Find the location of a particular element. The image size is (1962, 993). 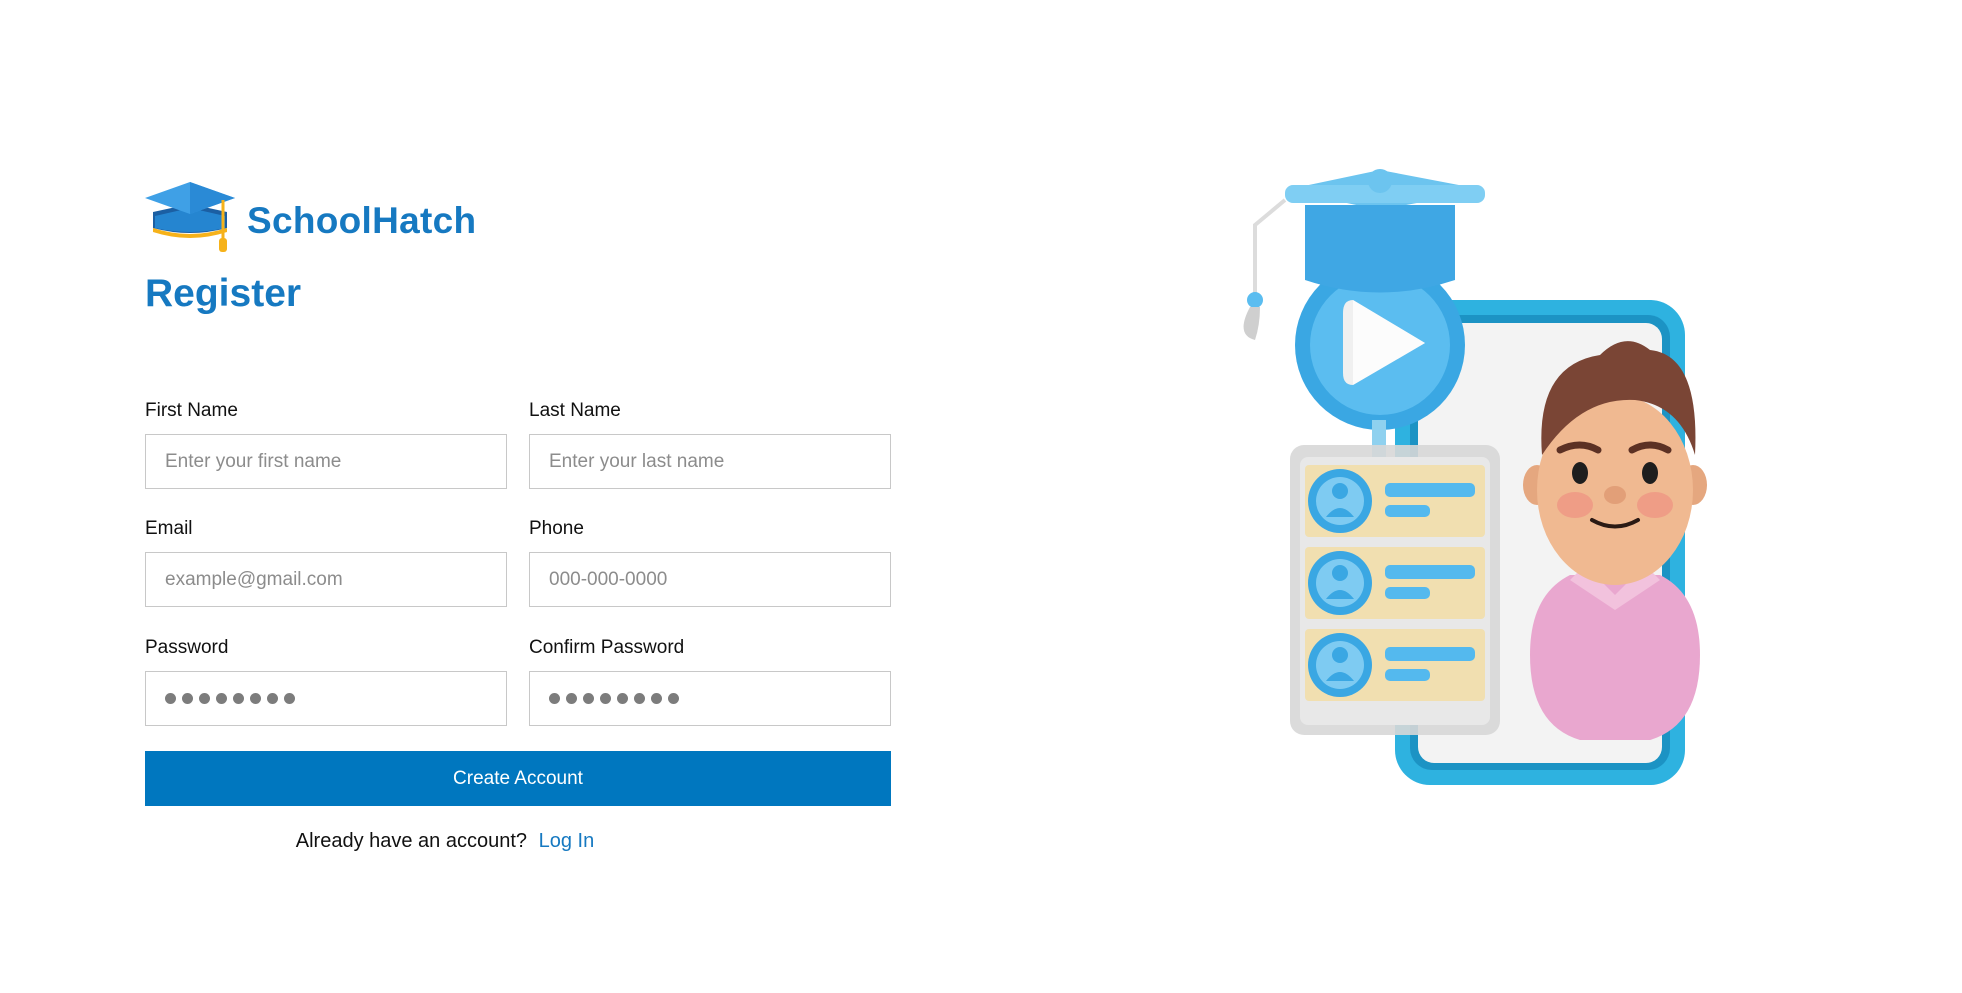

confirm-password-mask is located at coordinates (614, 698).